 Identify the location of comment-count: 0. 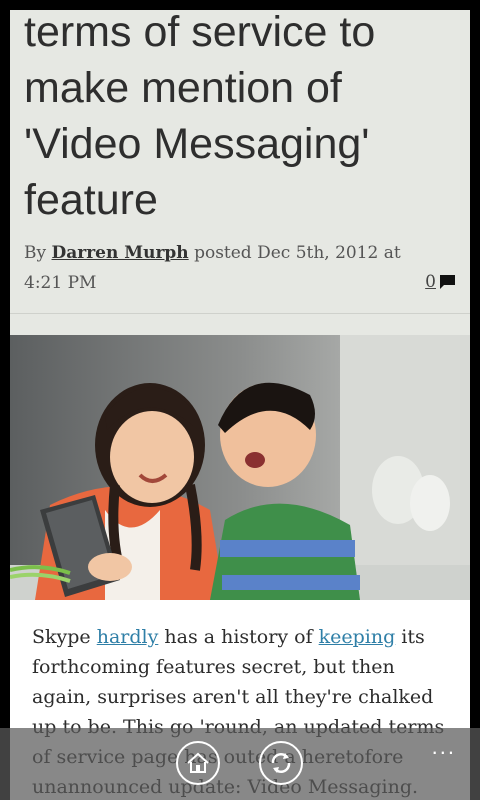
(430, 282).